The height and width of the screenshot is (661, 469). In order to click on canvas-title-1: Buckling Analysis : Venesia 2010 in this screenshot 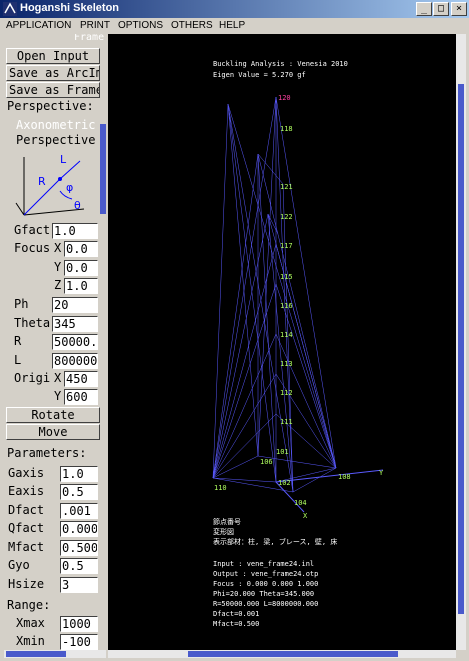, I will do `click(280, 64)`.